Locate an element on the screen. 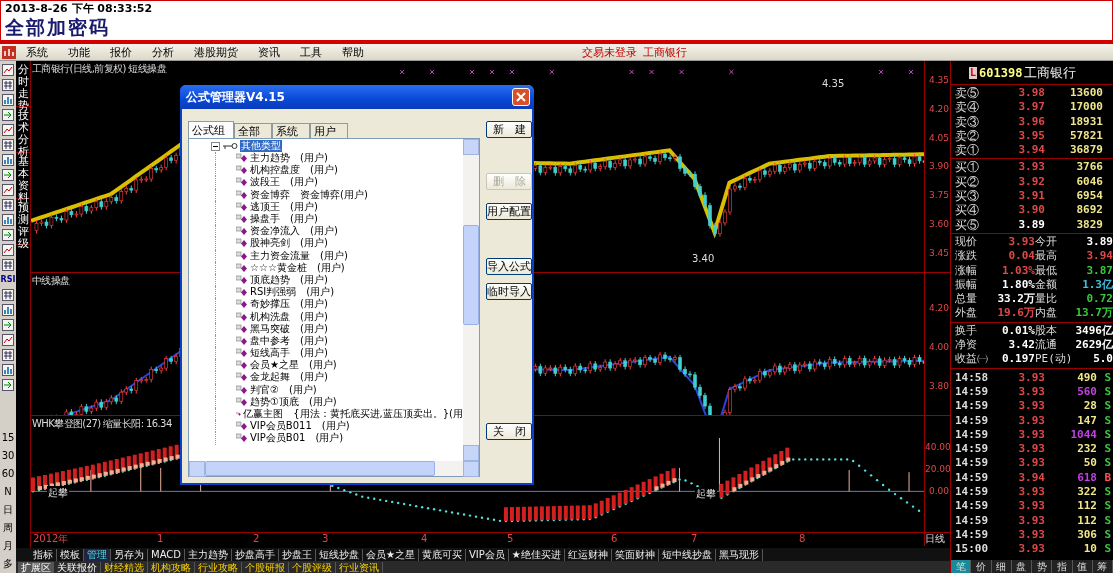 Image resolution: width=1113 pixels, height=573 pixels. menu-item: 功能 is located at coordinates (79, 52).